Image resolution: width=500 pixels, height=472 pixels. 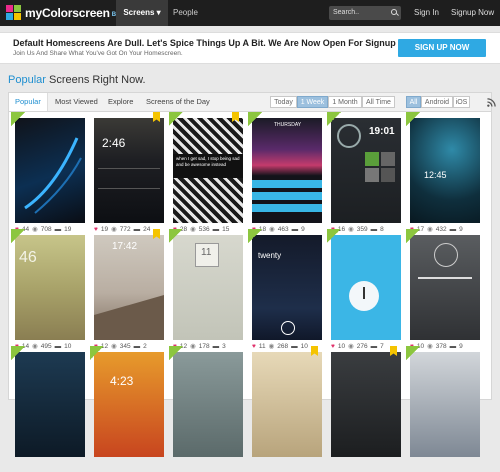 I want to click on screen-card: THURSDAY ♥18◉463▬9, so click(x=285, y=175).